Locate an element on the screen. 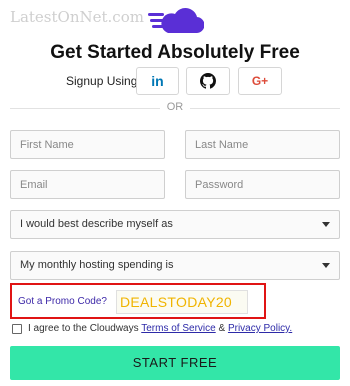  signup-label: Signup Using is located at coordinates (102, 81).